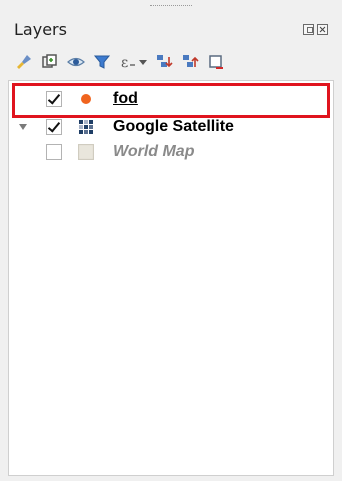  I want to click on layer-name: Google Satellite, so click(173, 126).